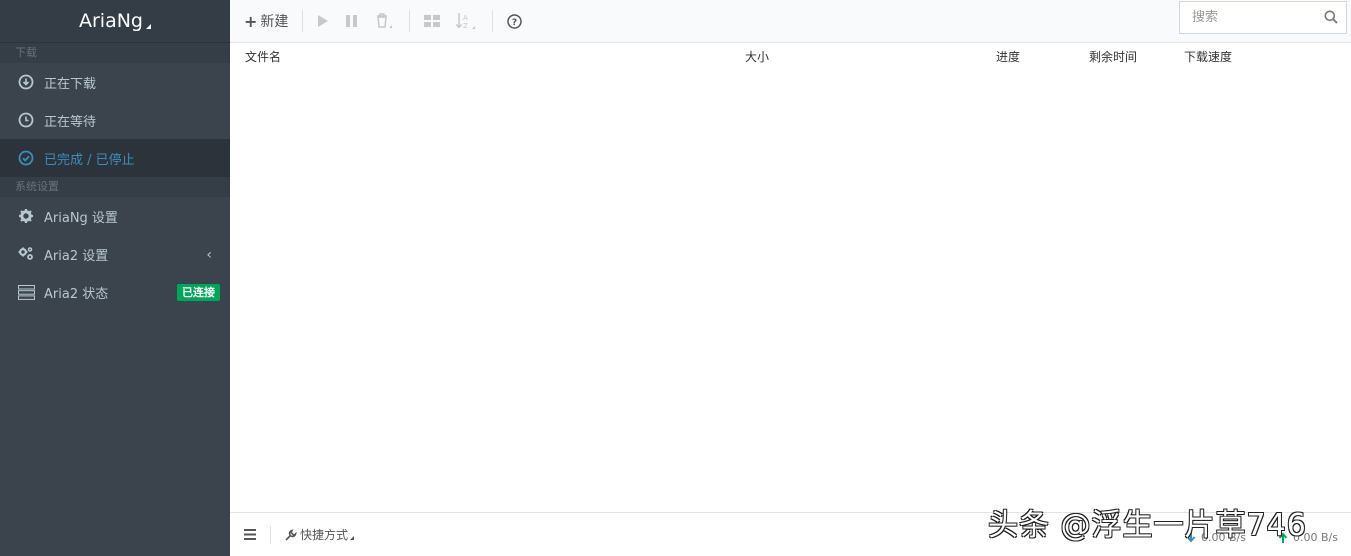  What do you see at coordinates (70, 84) in the screenshot?
I see `sidebar-item-label: 正在下载` at bounding box center [70, 84].